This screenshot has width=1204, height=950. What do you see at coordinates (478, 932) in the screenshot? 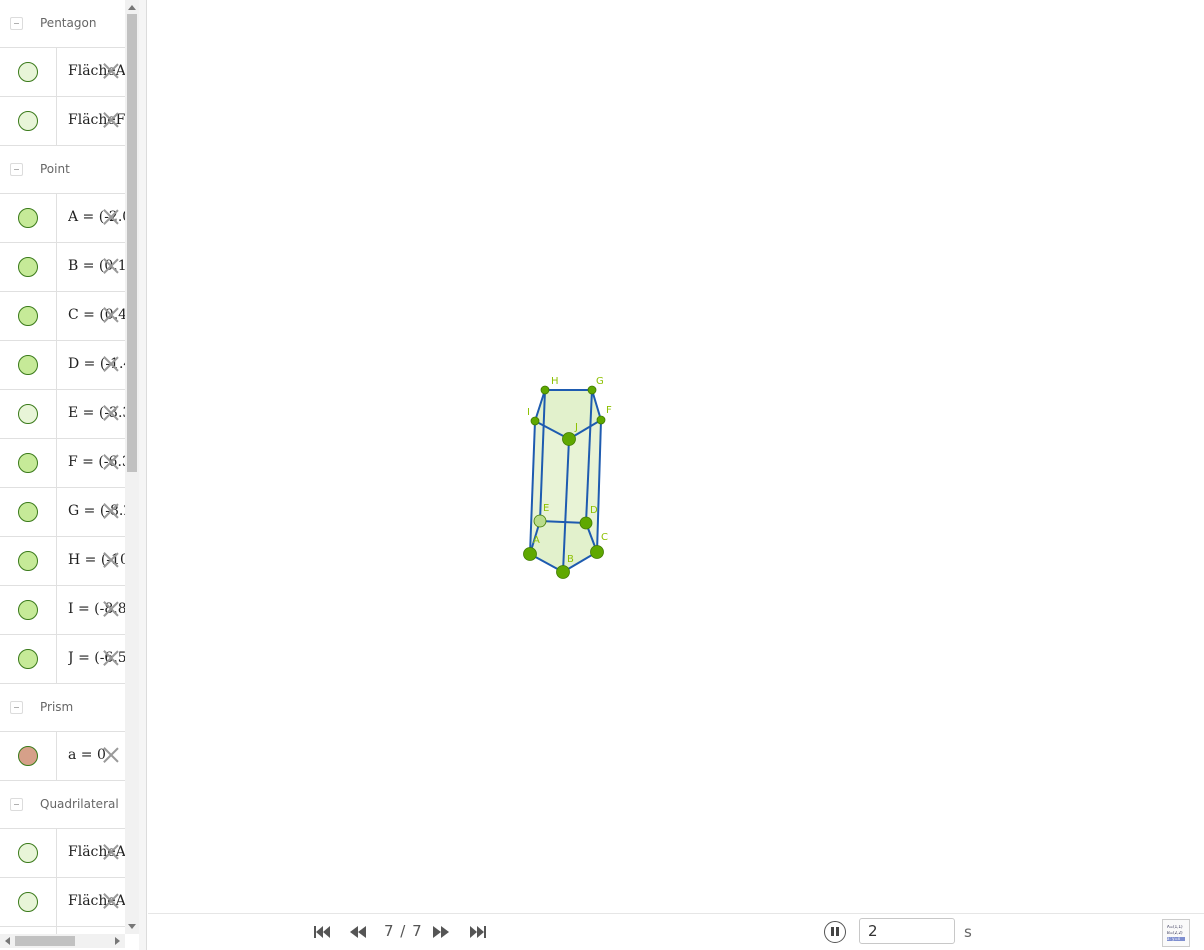
I see `last-step-icon` at bounding box center [478, 932].